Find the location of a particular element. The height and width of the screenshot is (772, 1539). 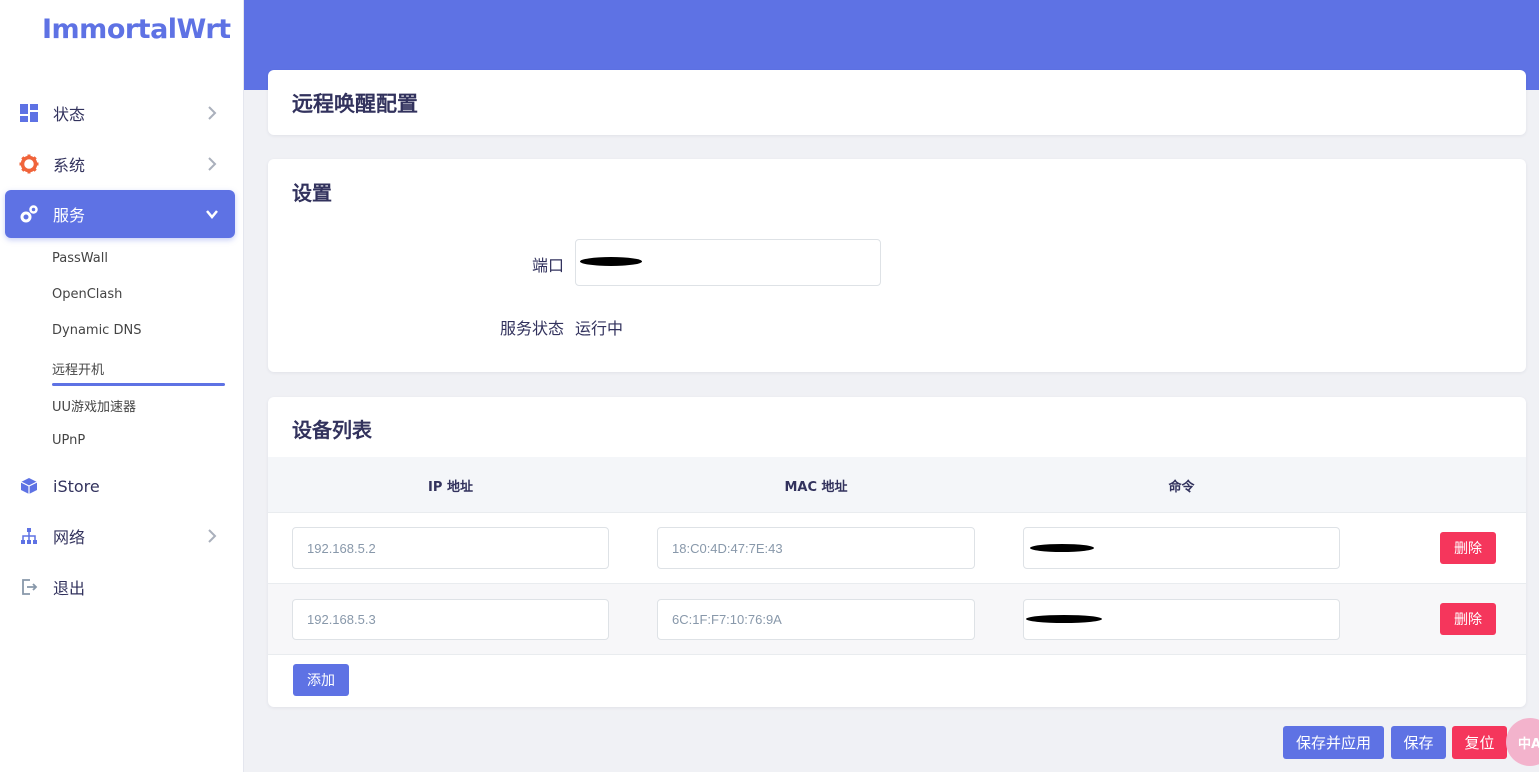

sidebar-item-label: 网络 is located at coordinates (69, 537).